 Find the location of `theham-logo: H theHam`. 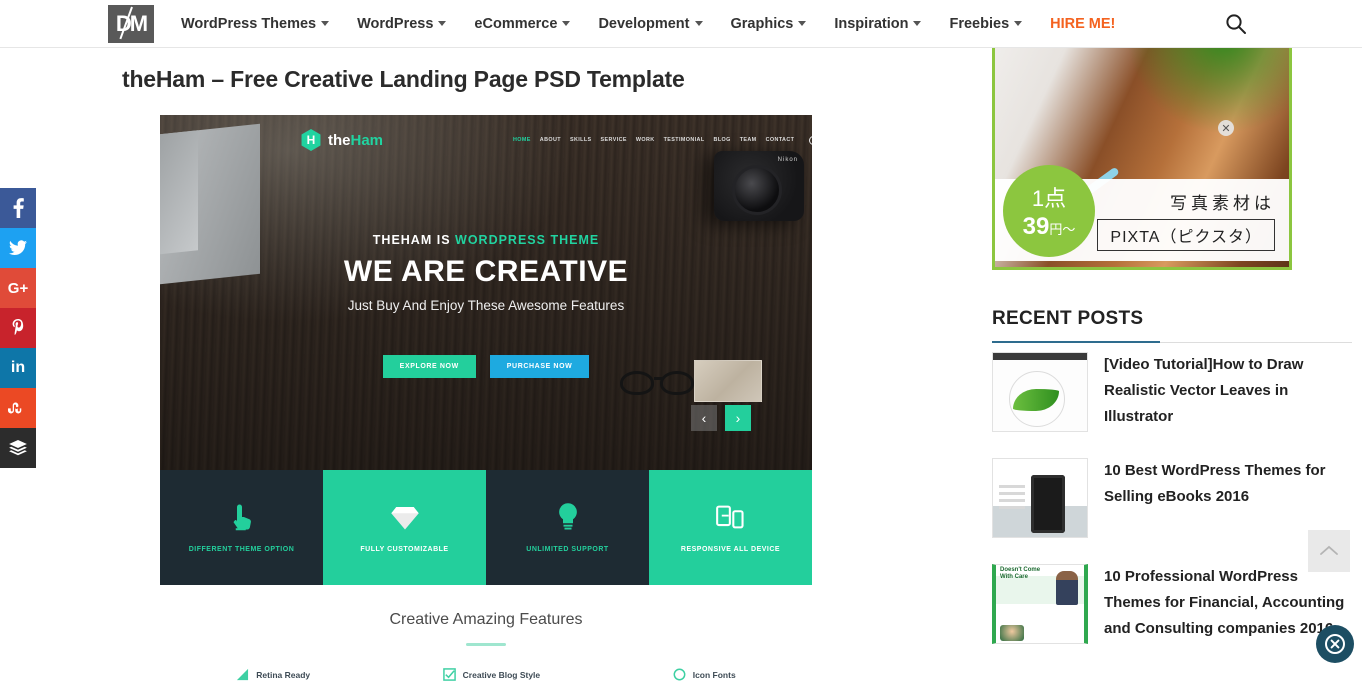

theham-logo: H theHam is located at coordinates (341, 140).